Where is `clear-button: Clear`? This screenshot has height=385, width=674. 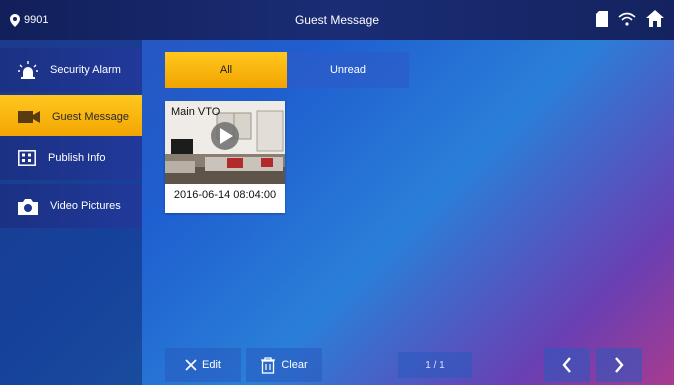 clear-button: Clear is located at coordinates (284, 365).